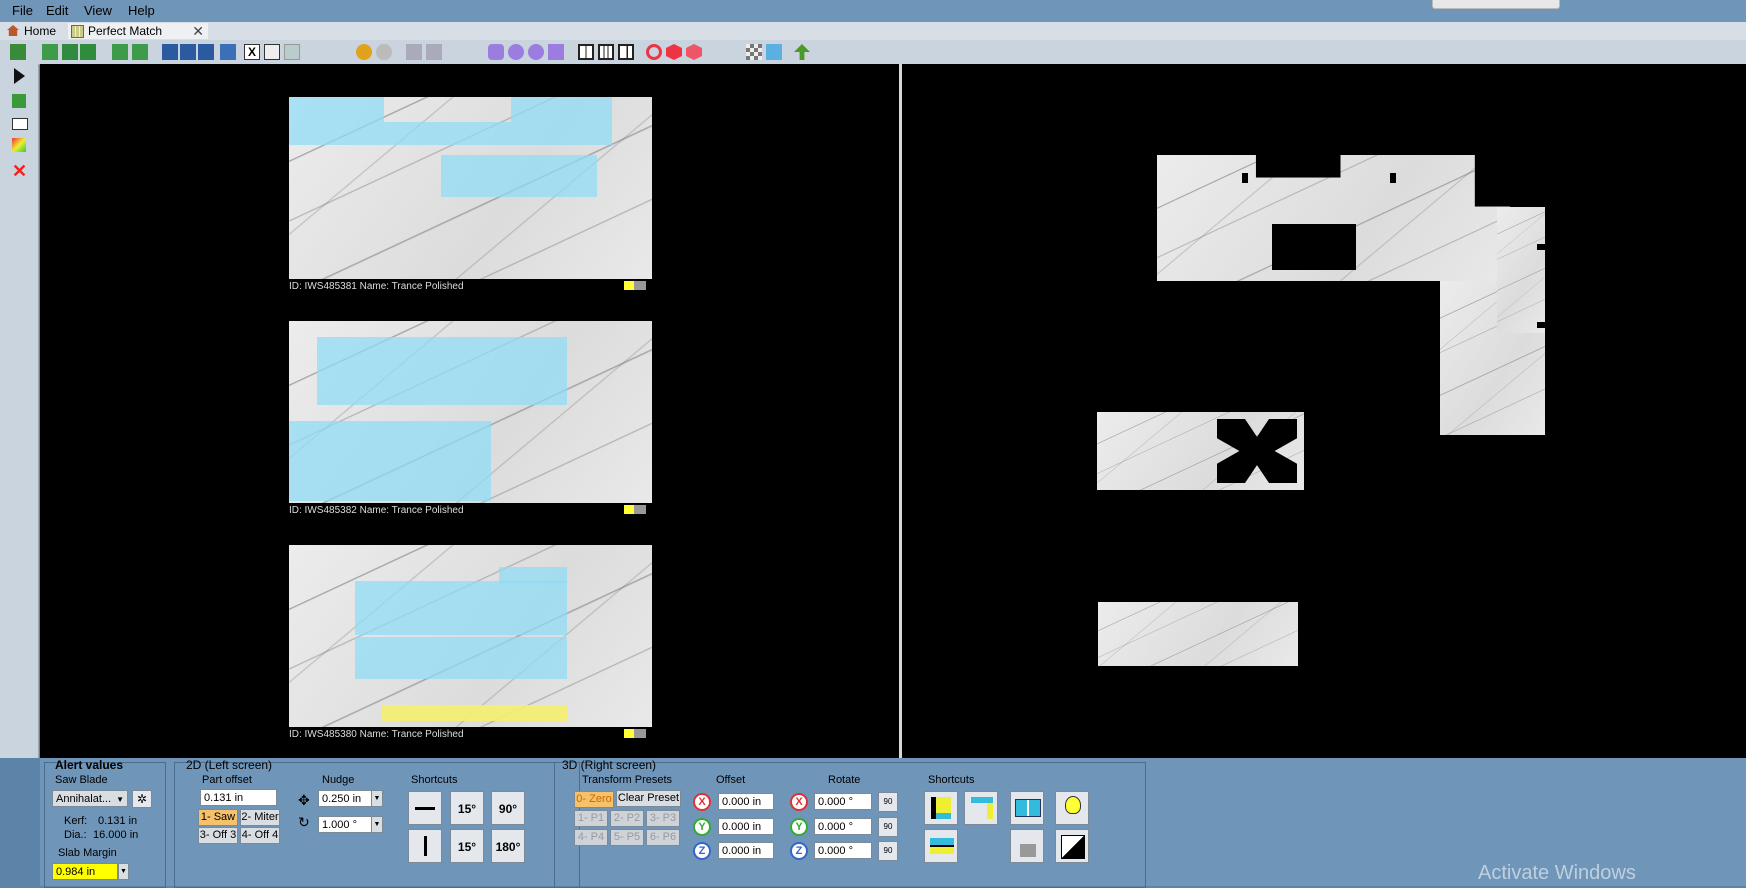 The width and height of the screenshot is (1746, 888). What do you see at coordinates (606, 52) in the screenshot?
I see `split-two-icon` at bounding box center [606, 52].